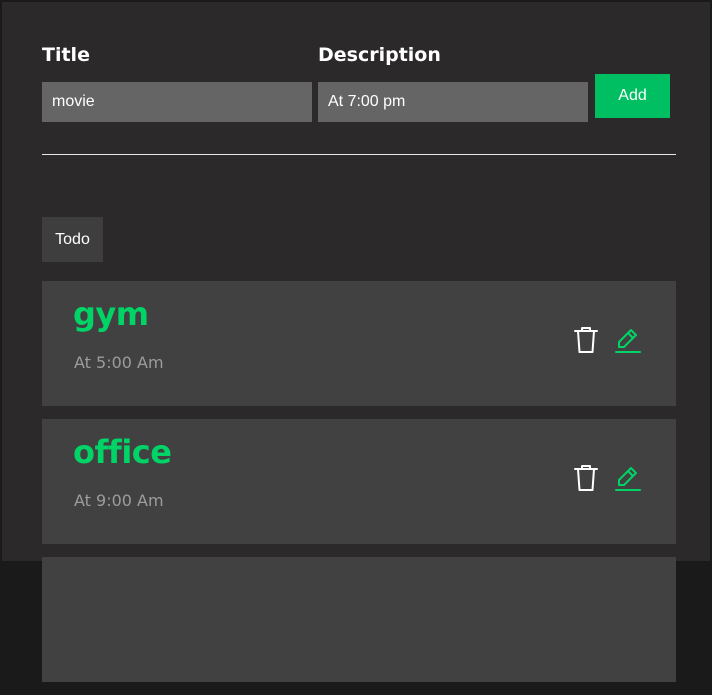 The image size is (712, 695). I want to click on divider, so click(359, 154).